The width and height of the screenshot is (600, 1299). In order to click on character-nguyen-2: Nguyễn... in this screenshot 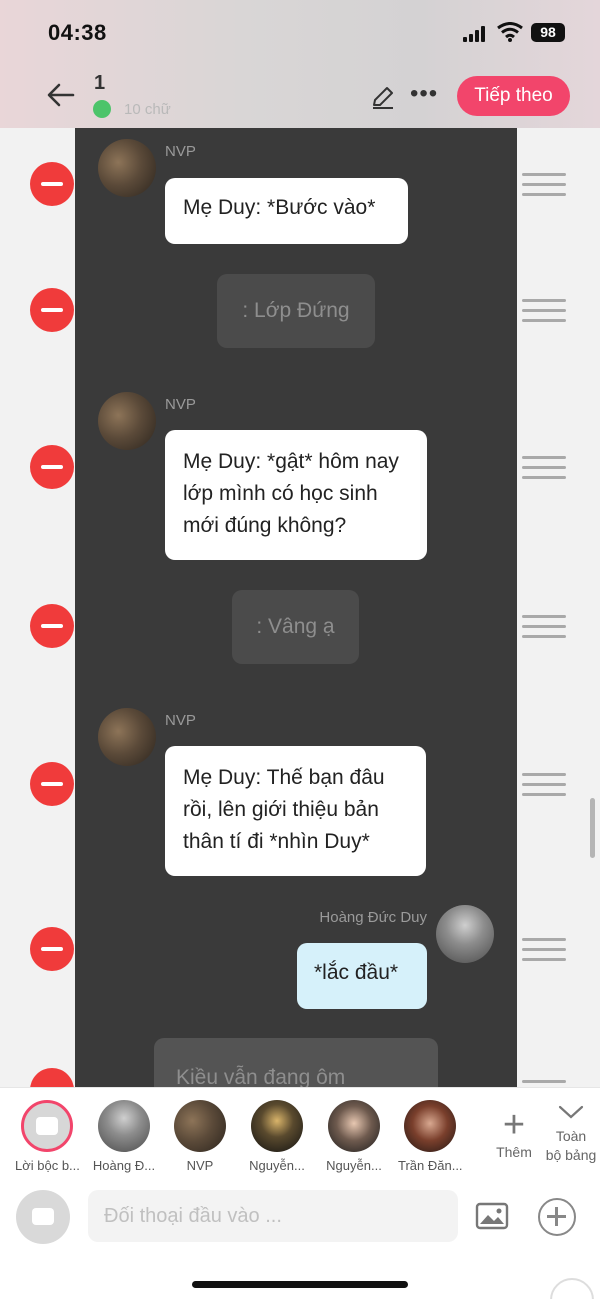, I will do `click(354, 1136)`.